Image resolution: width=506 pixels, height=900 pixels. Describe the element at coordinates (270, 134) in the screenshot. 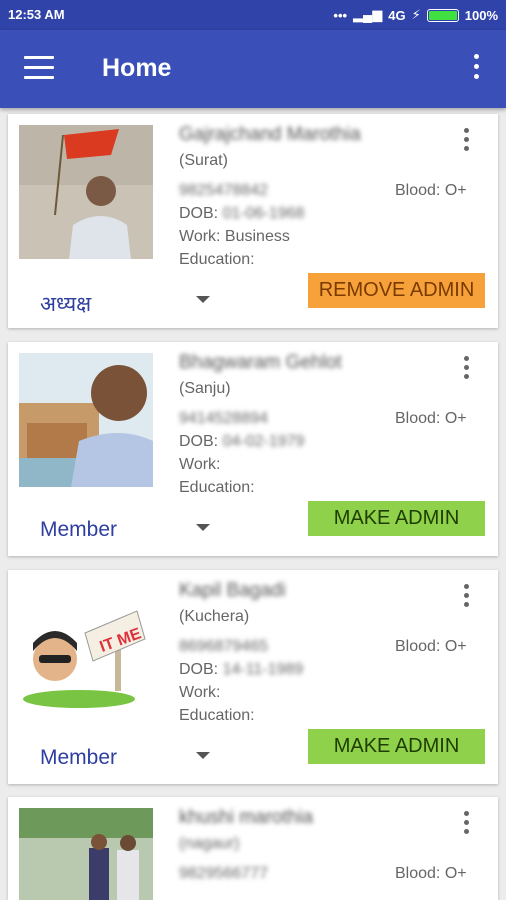

I see `member-name: Gajrajchand Marothia` at that location.